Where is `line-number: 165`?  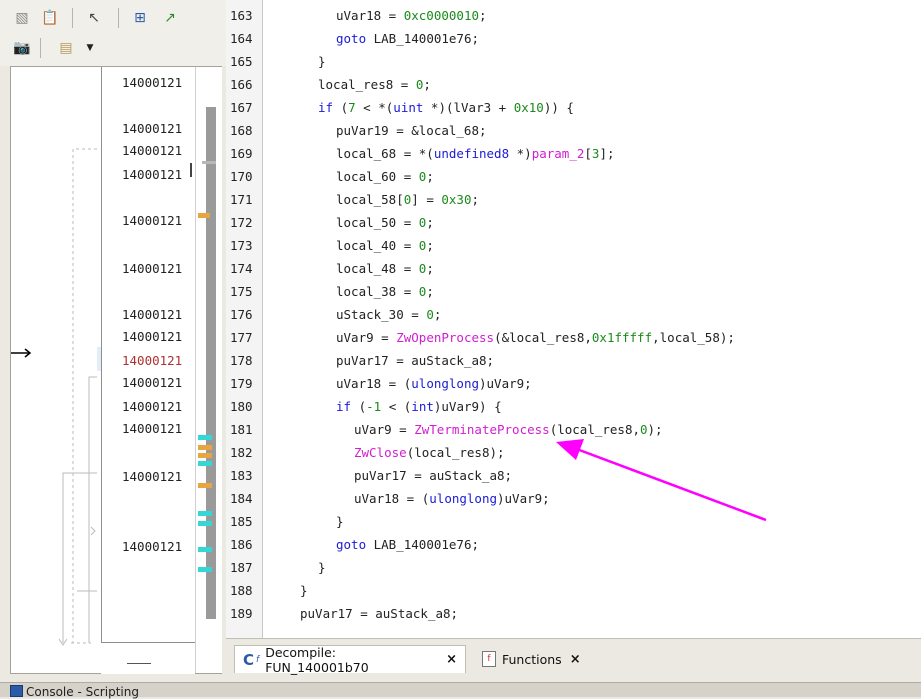
line-number: 165 is located at coordinates (241, 61).